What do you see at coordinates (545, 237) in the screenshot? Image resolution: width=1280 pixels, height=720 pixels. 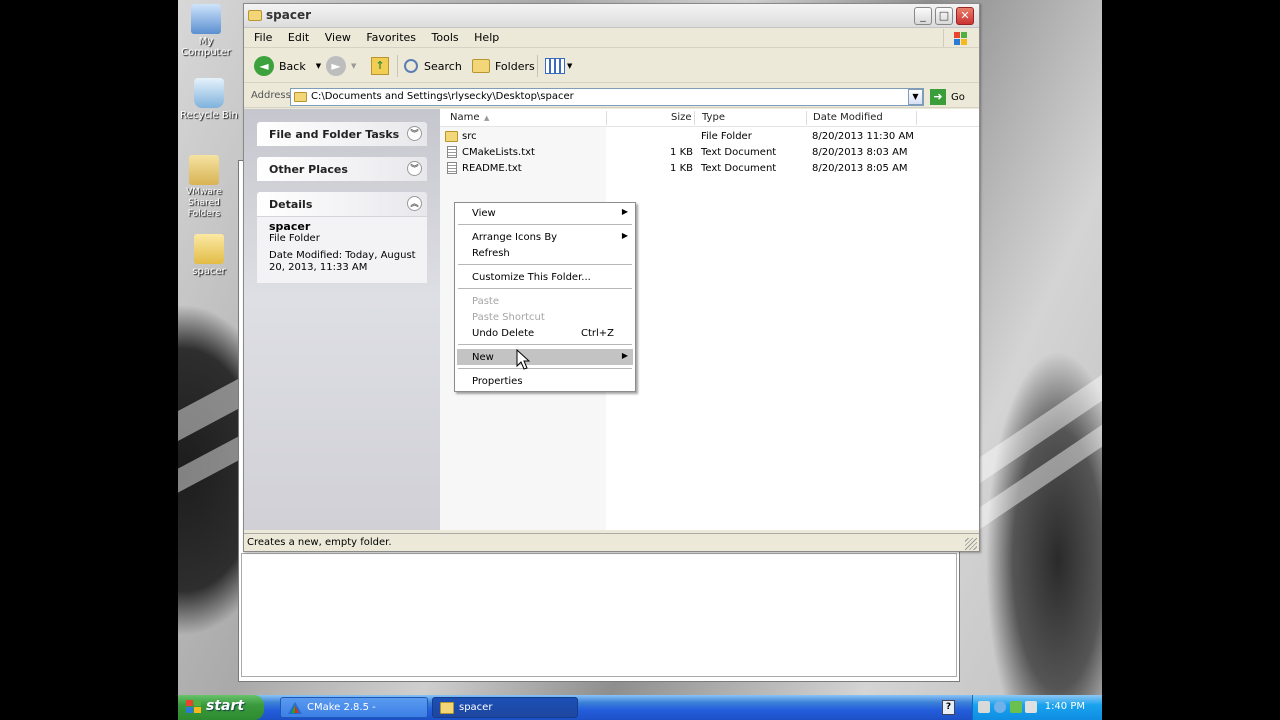 I see `menu-item-arrange-icons-by: Arrange Icons By ▶` at bounding box center [545, 237].